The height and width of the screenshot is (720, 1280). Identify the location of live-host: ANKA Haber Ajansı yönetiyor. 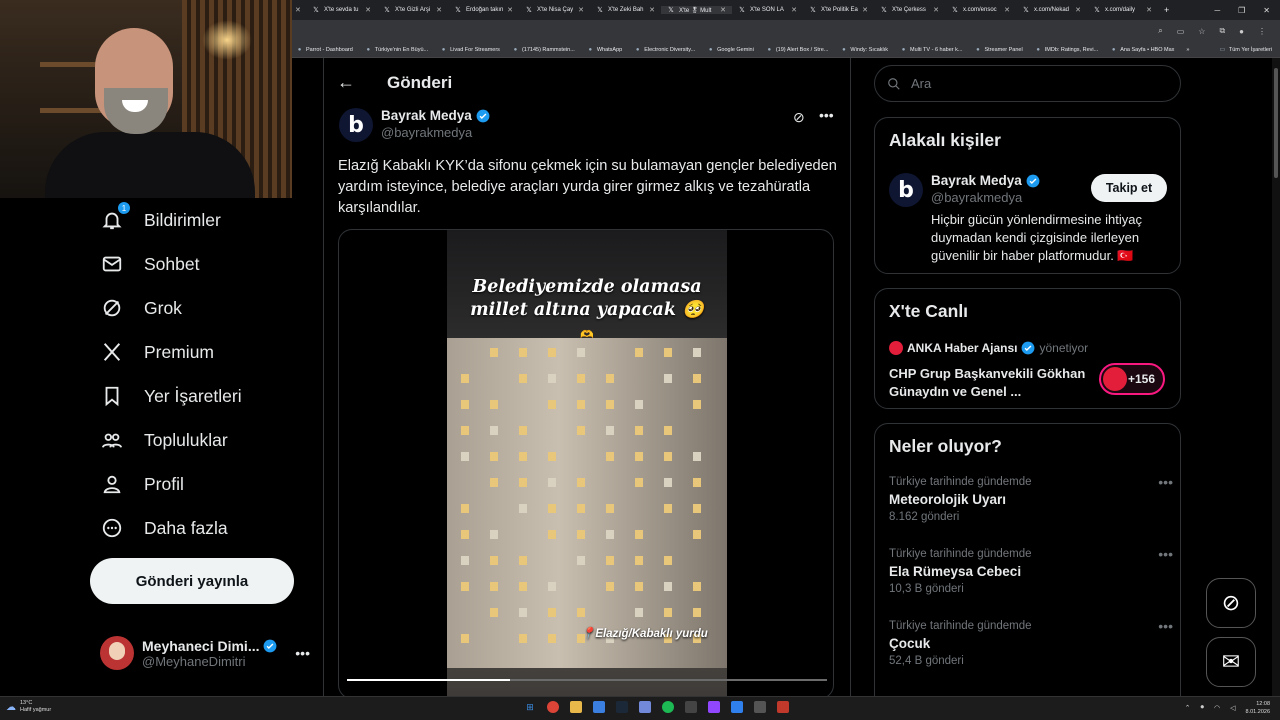
(988, 348).